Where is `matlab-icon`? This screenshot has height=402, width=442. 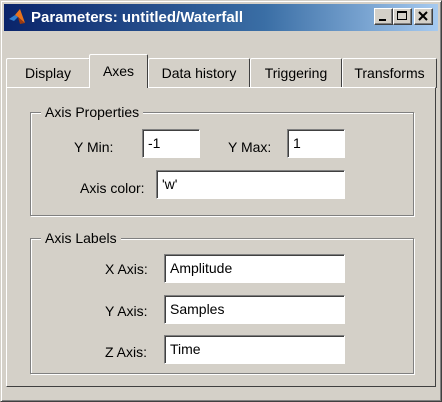
matlab-icon is located at coordinates (17, 17).